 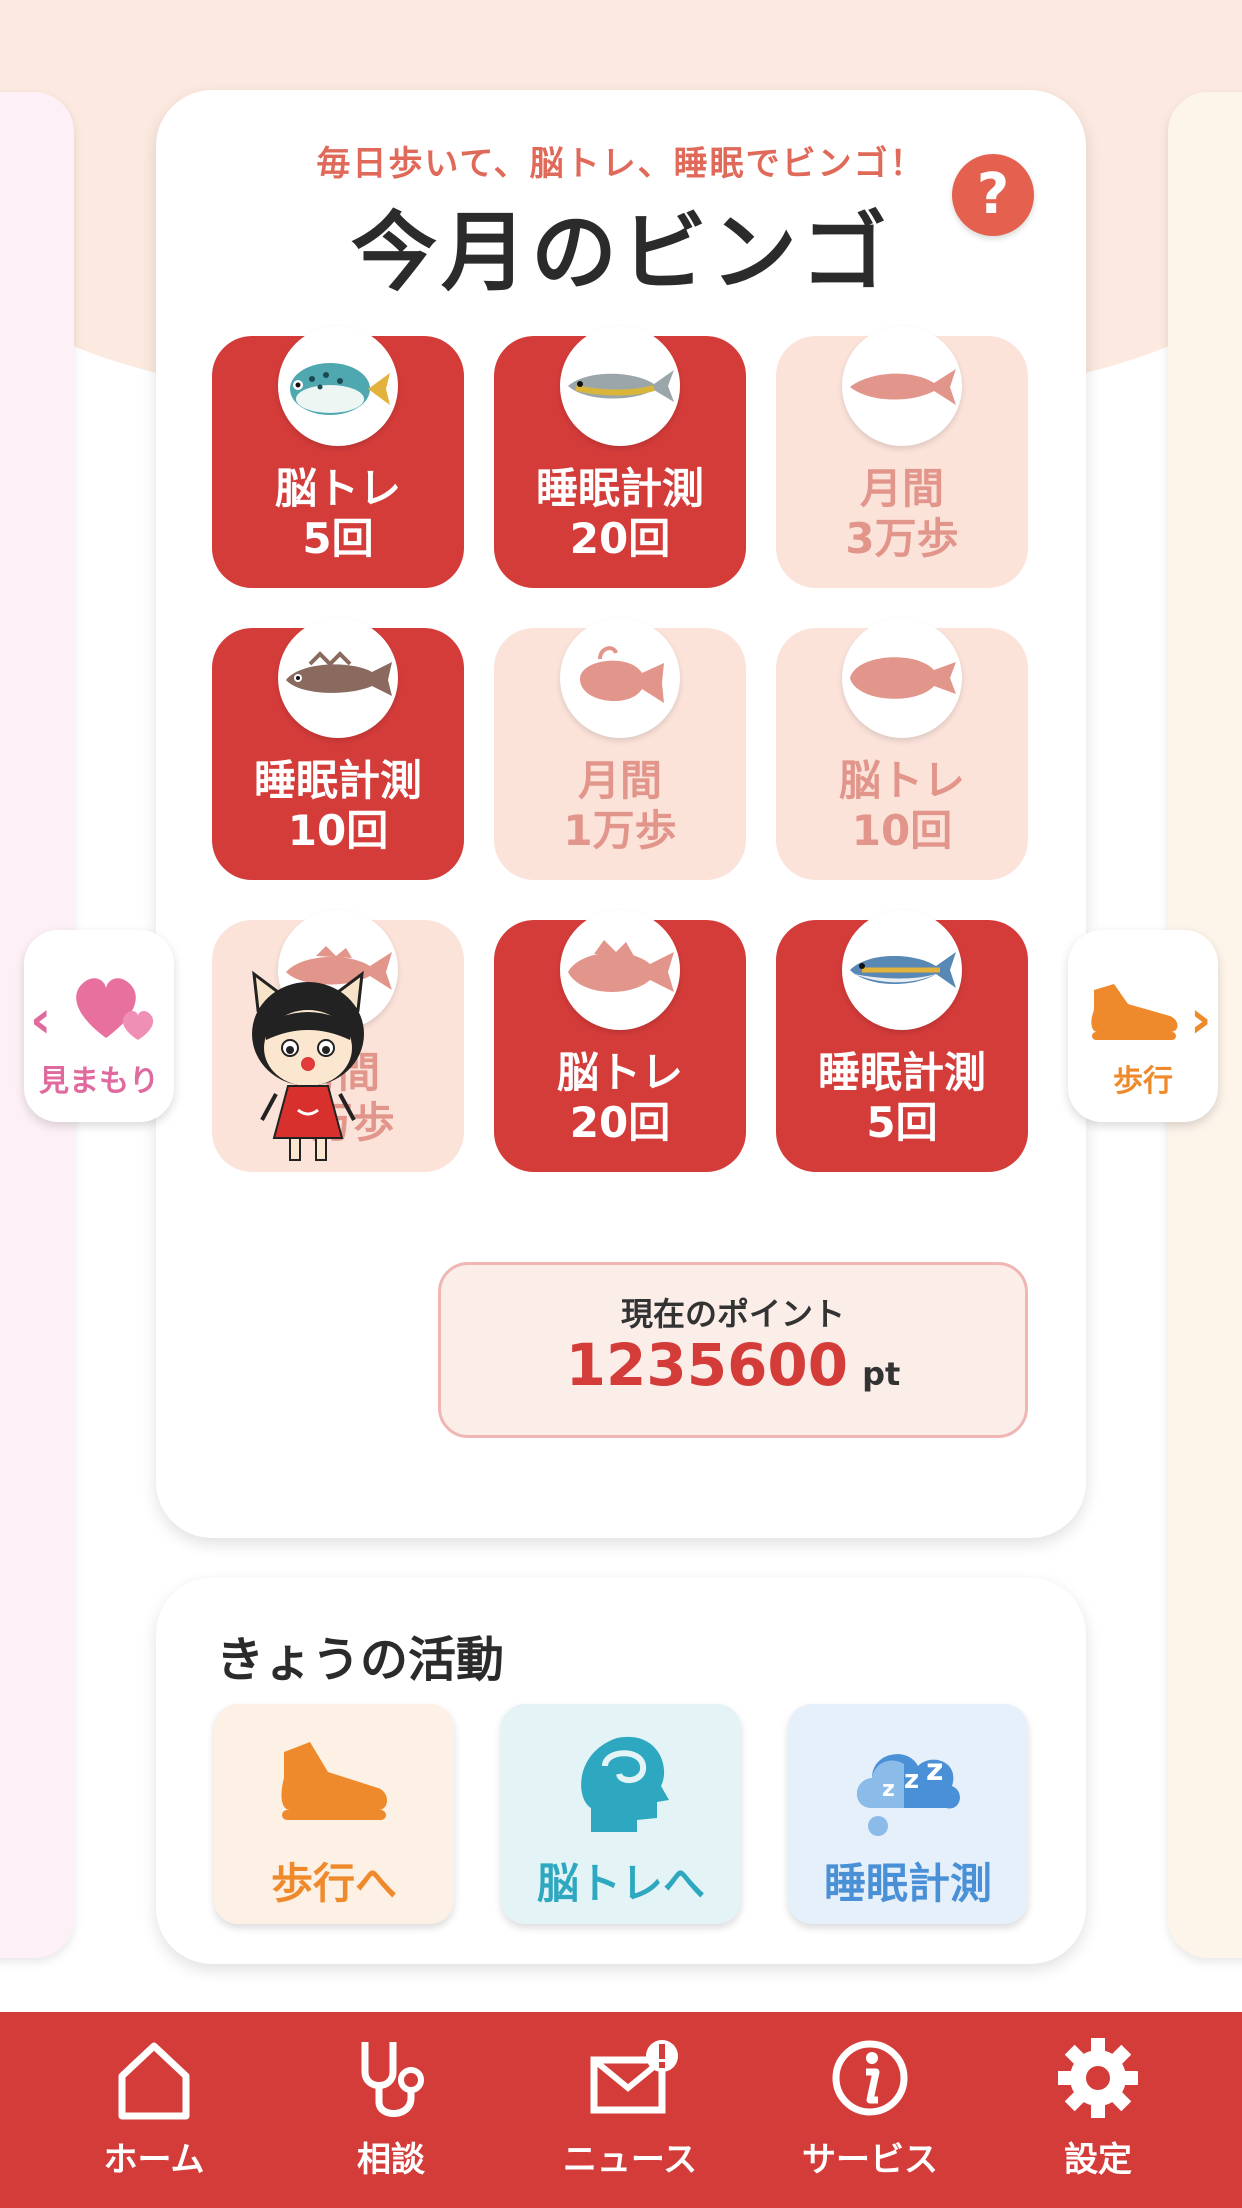 What do you see at coordinates (1143, 1081) in the screenshot?
I see `nav-next-label: 歩行` at bounding box center [1143, 1081].